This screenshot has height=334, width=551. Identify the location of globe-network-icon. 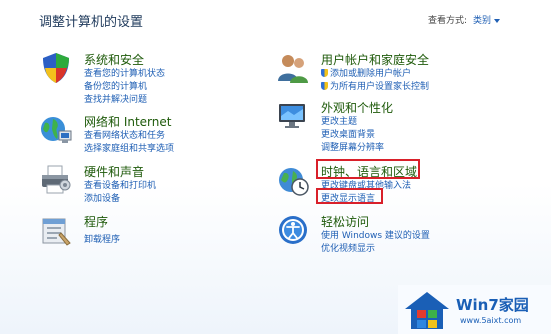
(56, 130).